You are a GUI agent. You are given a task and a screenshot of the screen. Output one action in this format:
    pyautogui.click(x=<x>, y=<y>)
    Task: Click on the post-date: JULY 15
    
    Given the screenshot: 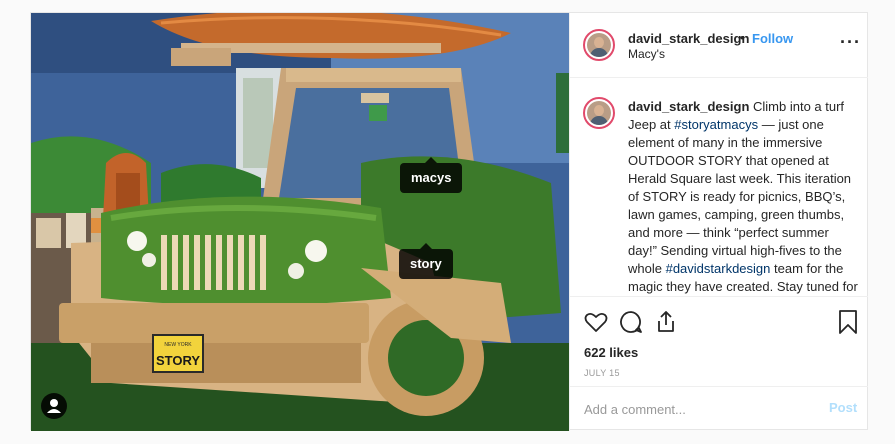 What is the action you would take?
    pyautogui.click(x=602, y=373)
    